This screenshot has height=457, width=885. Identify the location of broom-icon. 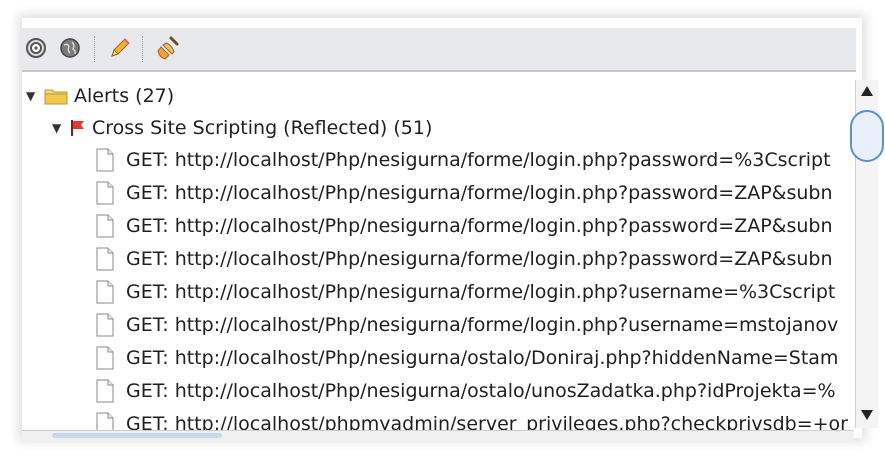
(168, 48).